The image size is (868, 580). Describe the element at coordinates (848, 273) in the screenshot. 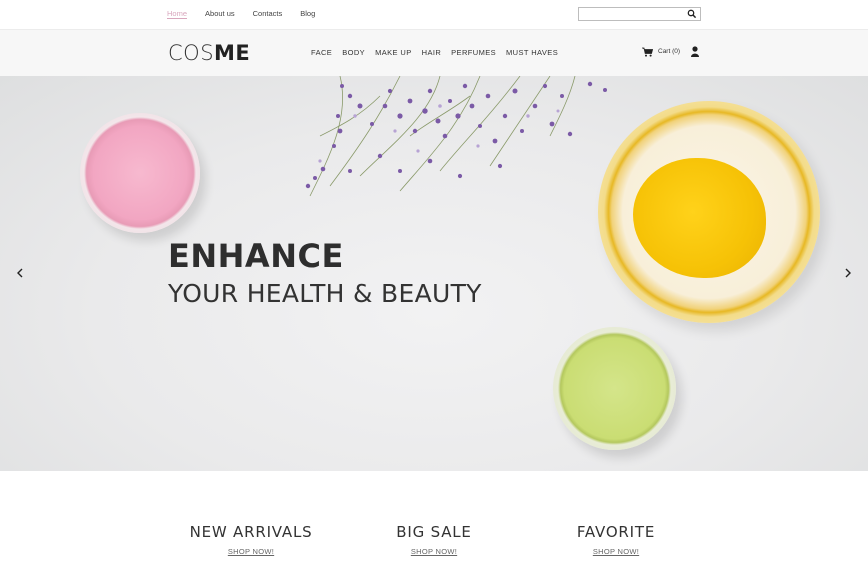

I see `chevron-right-icon` at that location.